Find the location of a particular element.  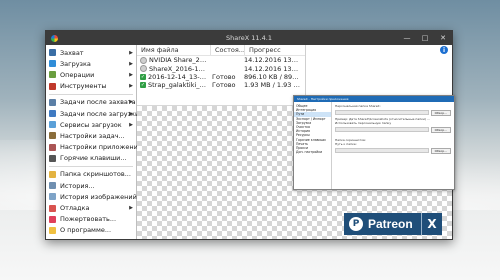

sidebar-item-label: Операции is located at coordinates (77, 74).